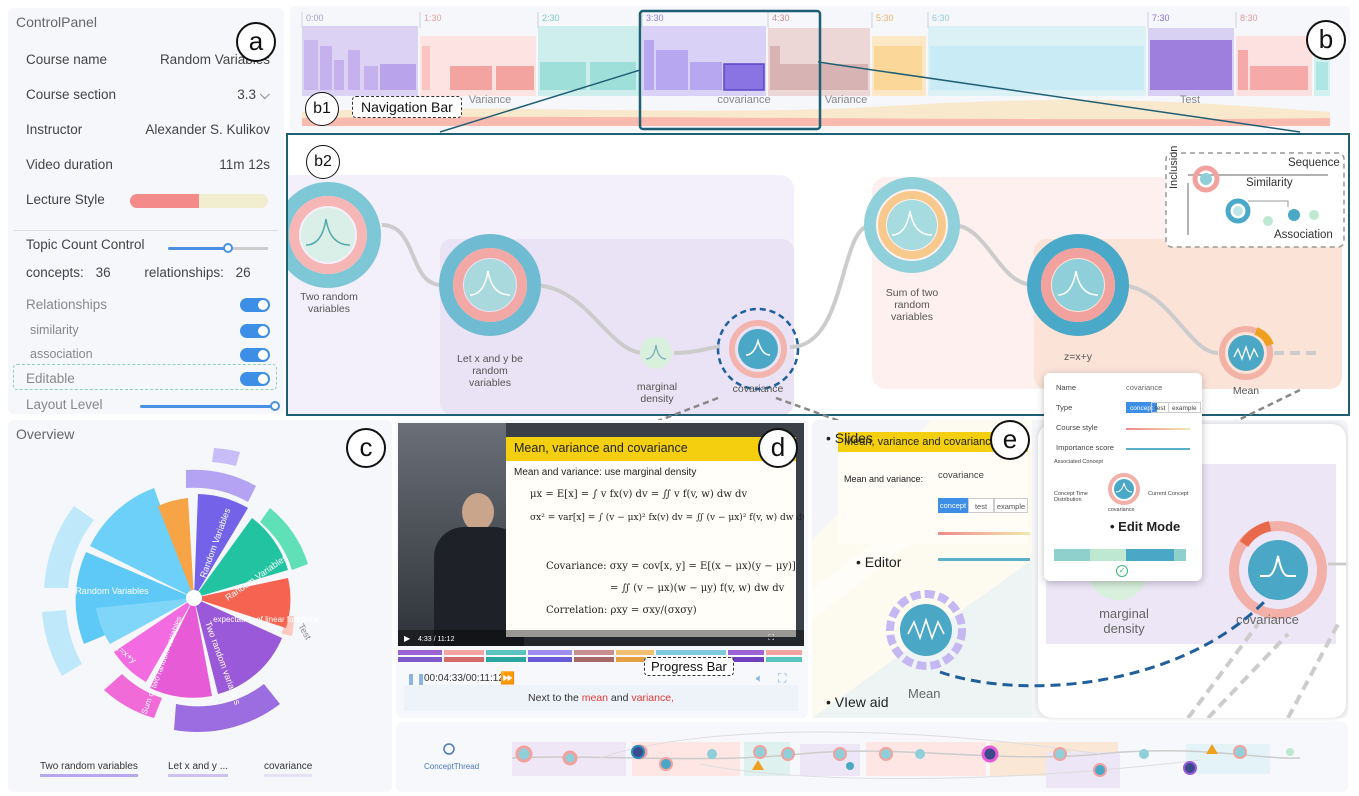 This screenshot has width=1359, height=796. I want to click on edit-mode-title: • Edit Mode, so click(1145, 526).